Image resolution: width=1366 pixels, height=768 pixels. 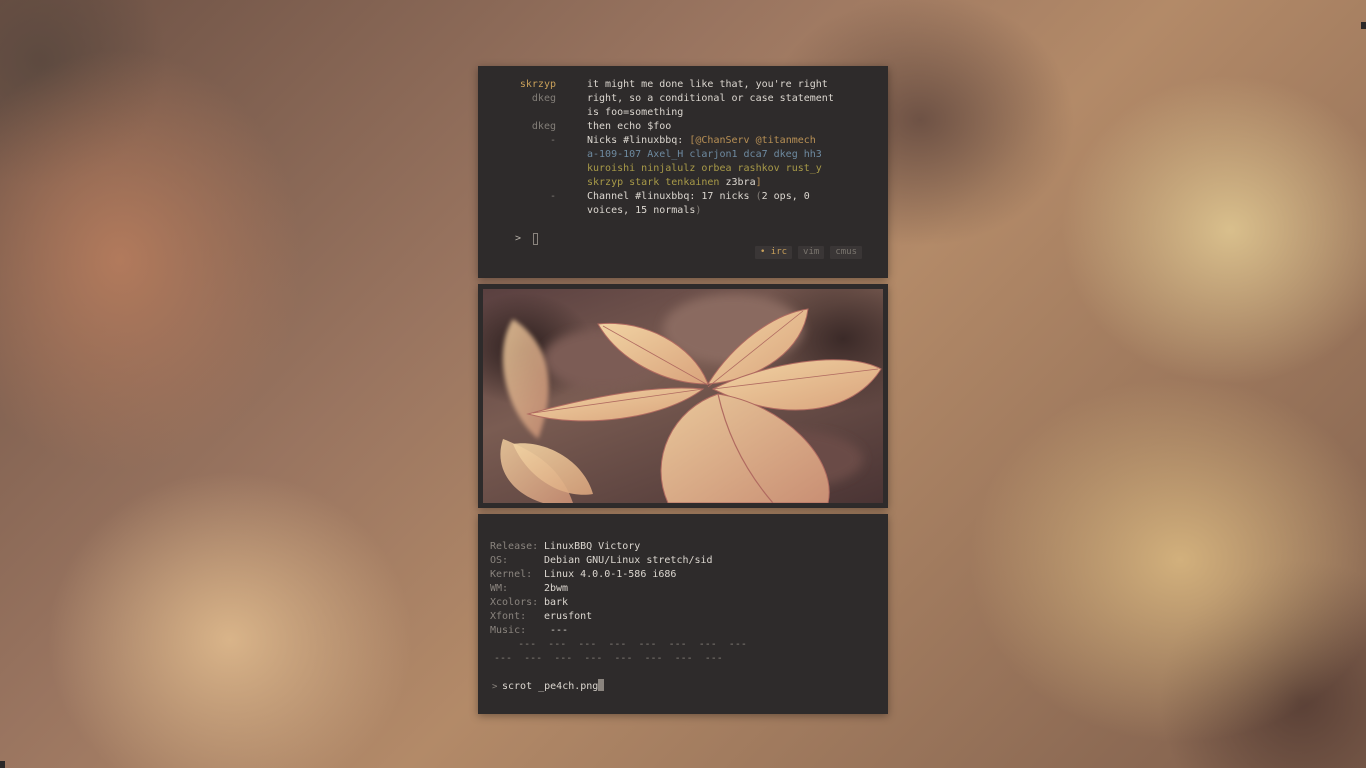 I want to click on irc-message-text: Channel #linuxbbq: 17 nicks (2 ops, 0, so click(x=698, y=197).